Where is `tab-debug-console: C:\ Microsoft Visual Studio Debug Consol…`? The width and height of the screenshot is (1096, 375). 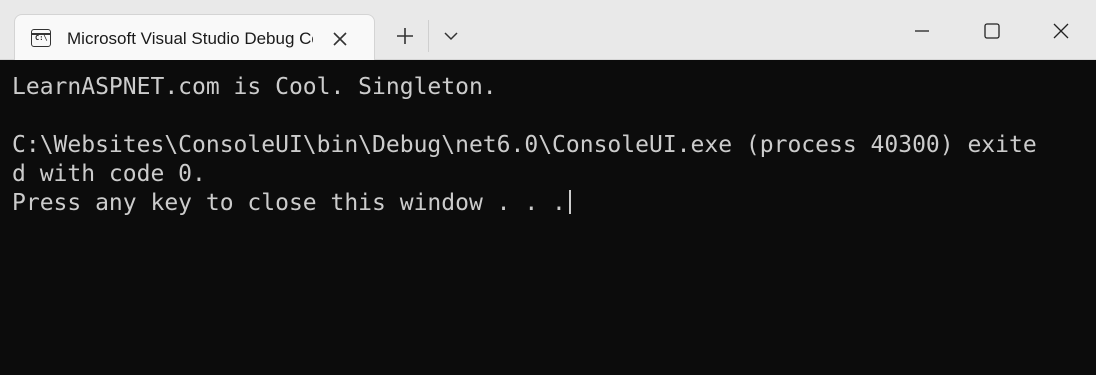 tab-debug-console: C:\ Microsoft Visual Studio Debug Consol… is located at coordinates (194, 37).